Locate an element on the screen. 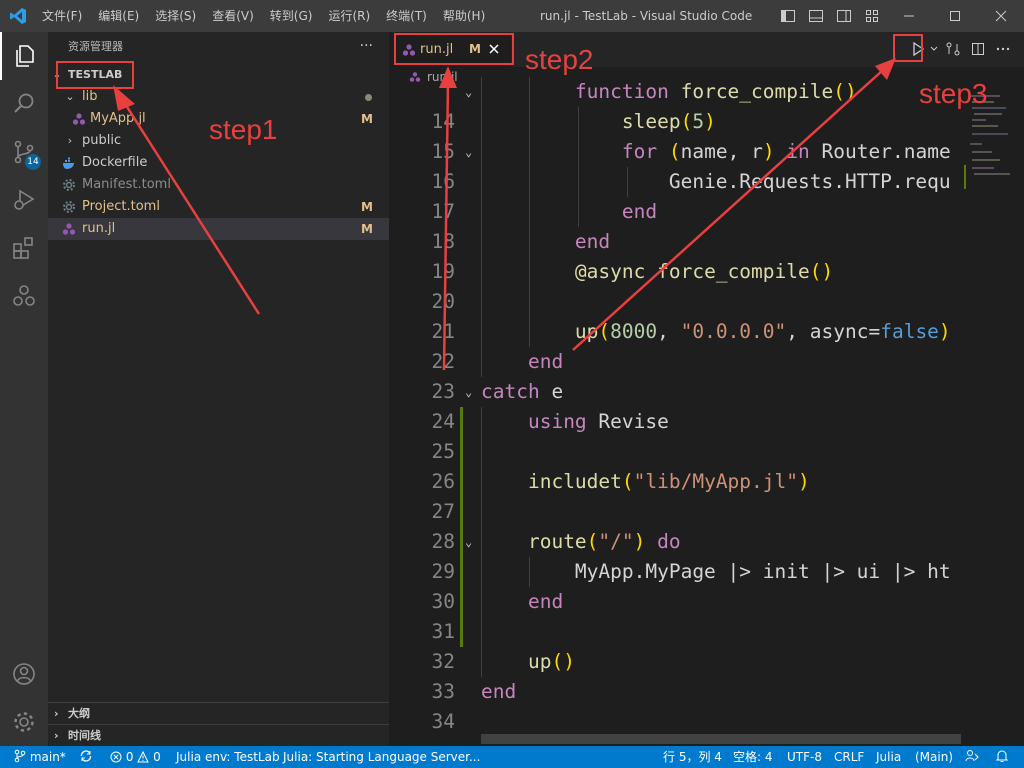 The height and width of the screenshot is (768, 1024). file-project-toml: Project.toml M is located at coordinates (218, 207).